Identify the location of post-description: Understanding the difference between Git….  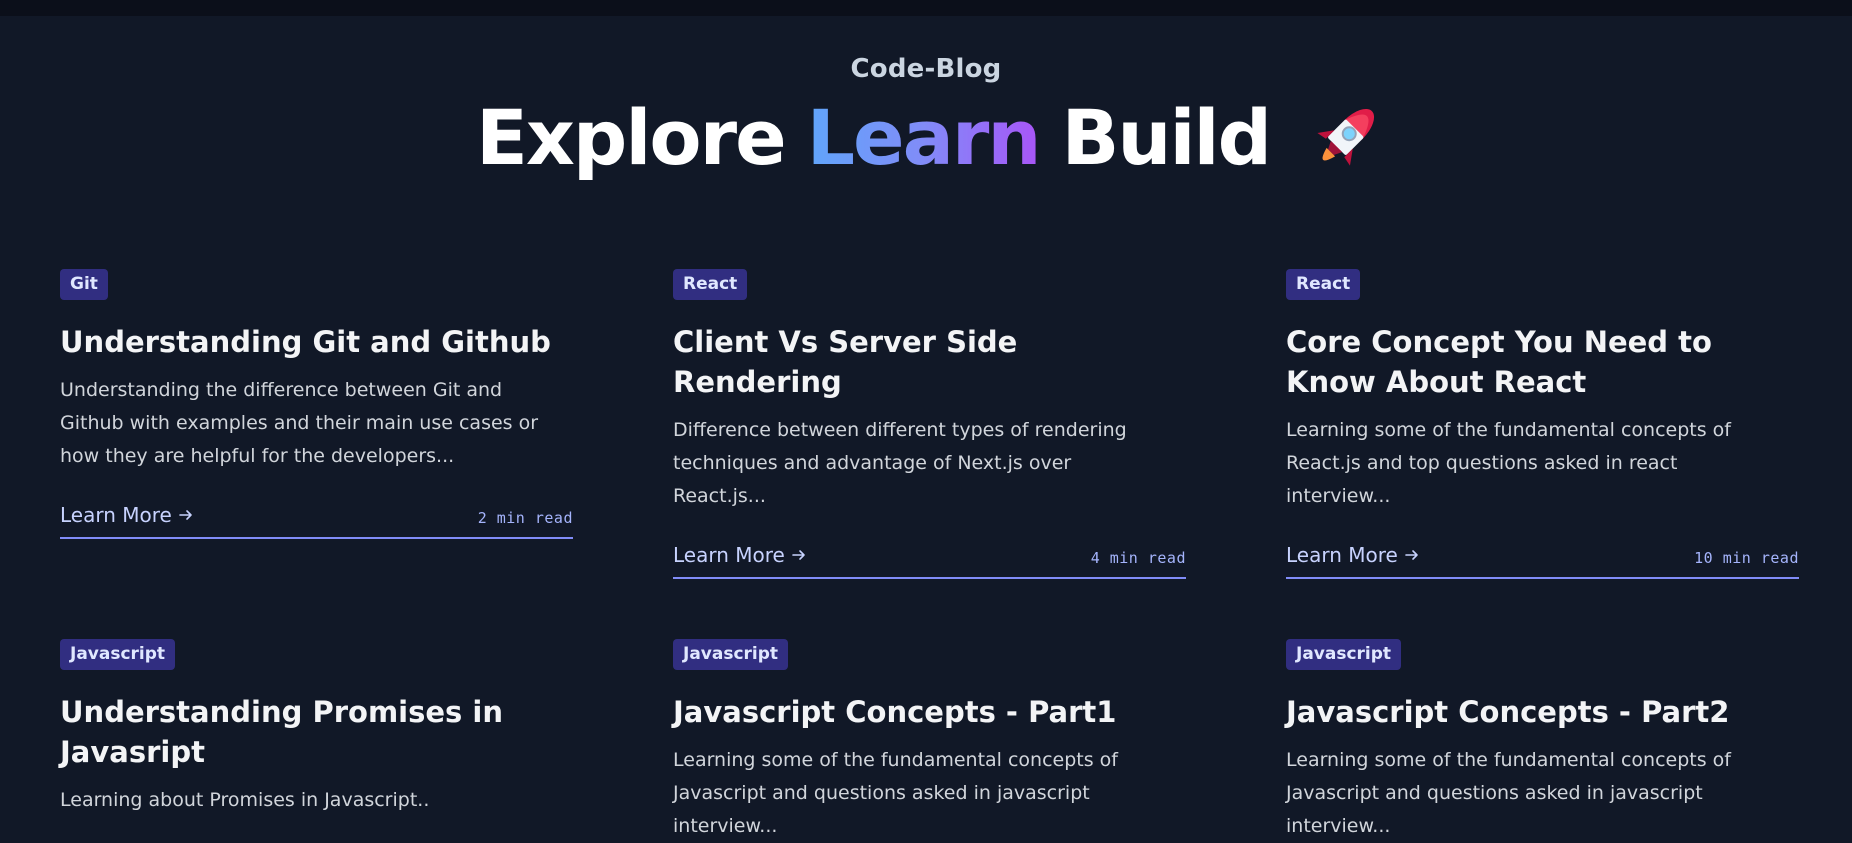
(299, 423).